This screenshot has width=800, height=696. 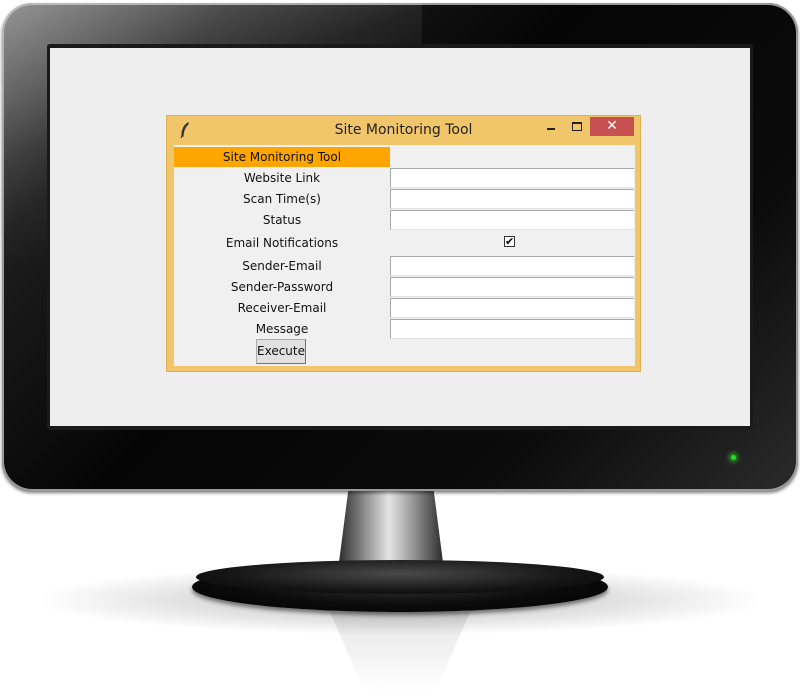 What do you see at coordinates (282, 220) in the screenshot?
I see `status-label: Status` at bounding box center [282, 220].